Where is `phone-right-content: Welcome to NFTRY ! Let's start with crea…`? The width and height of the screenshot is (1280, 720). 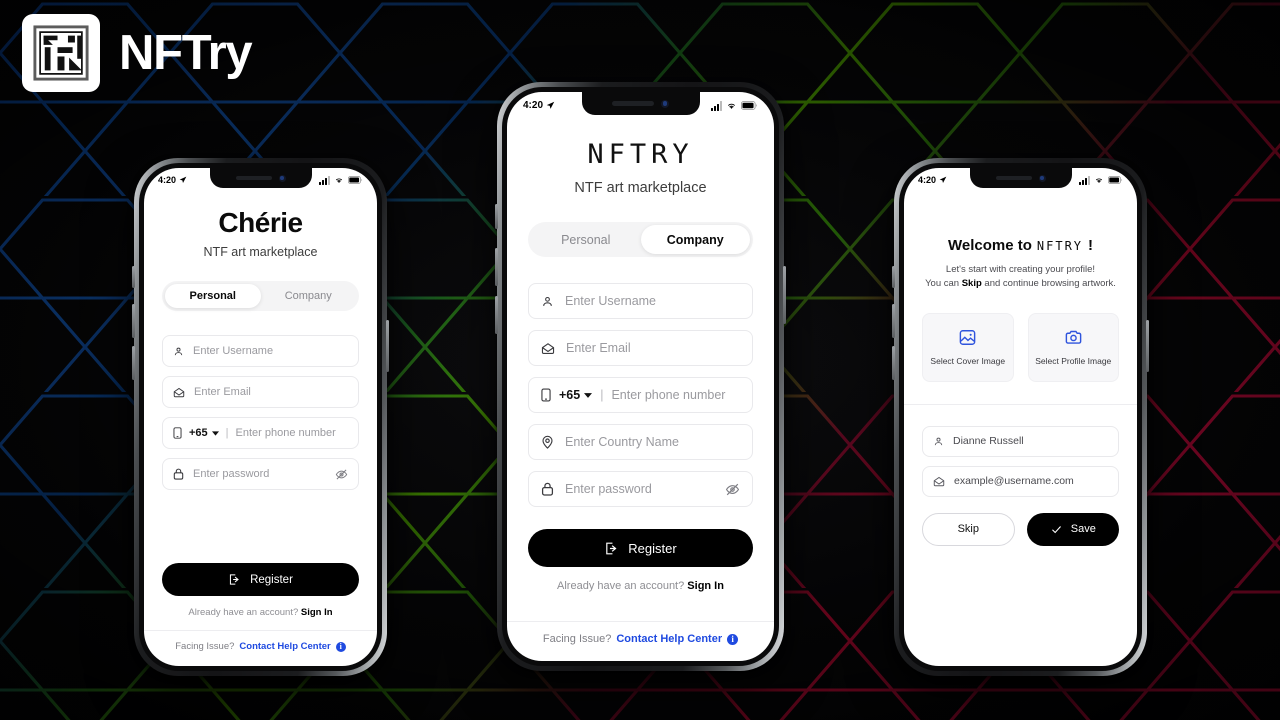
phone-right-content: Welcome to NFTRY ! Let's start with crea… is located at coordinates (1020, 425).